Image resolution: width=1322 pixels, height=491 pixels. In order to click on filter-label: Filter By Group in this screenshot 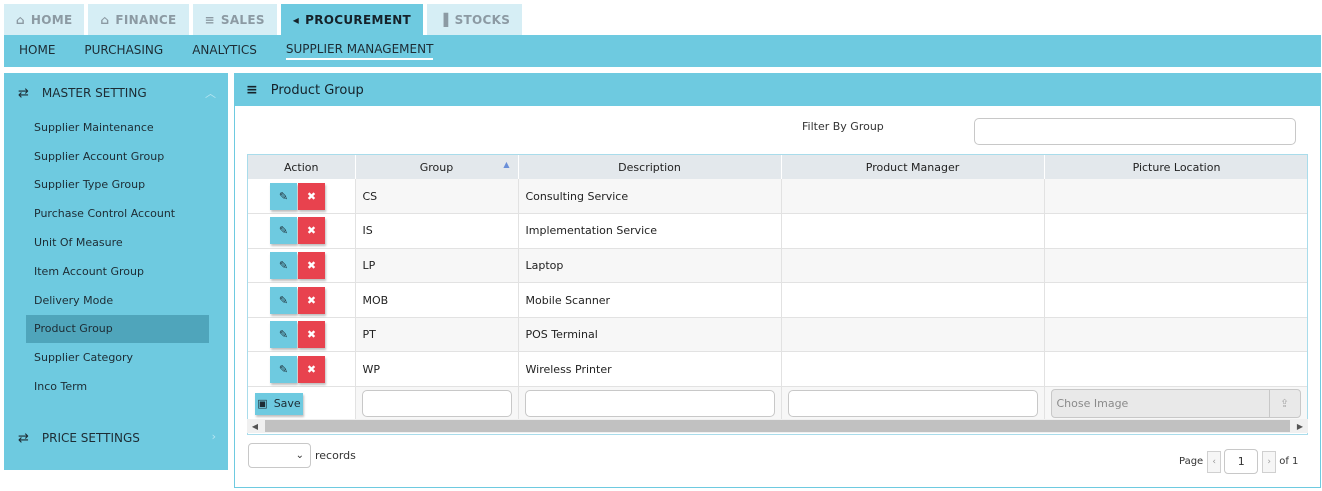, I will do `click(843, 126)`.